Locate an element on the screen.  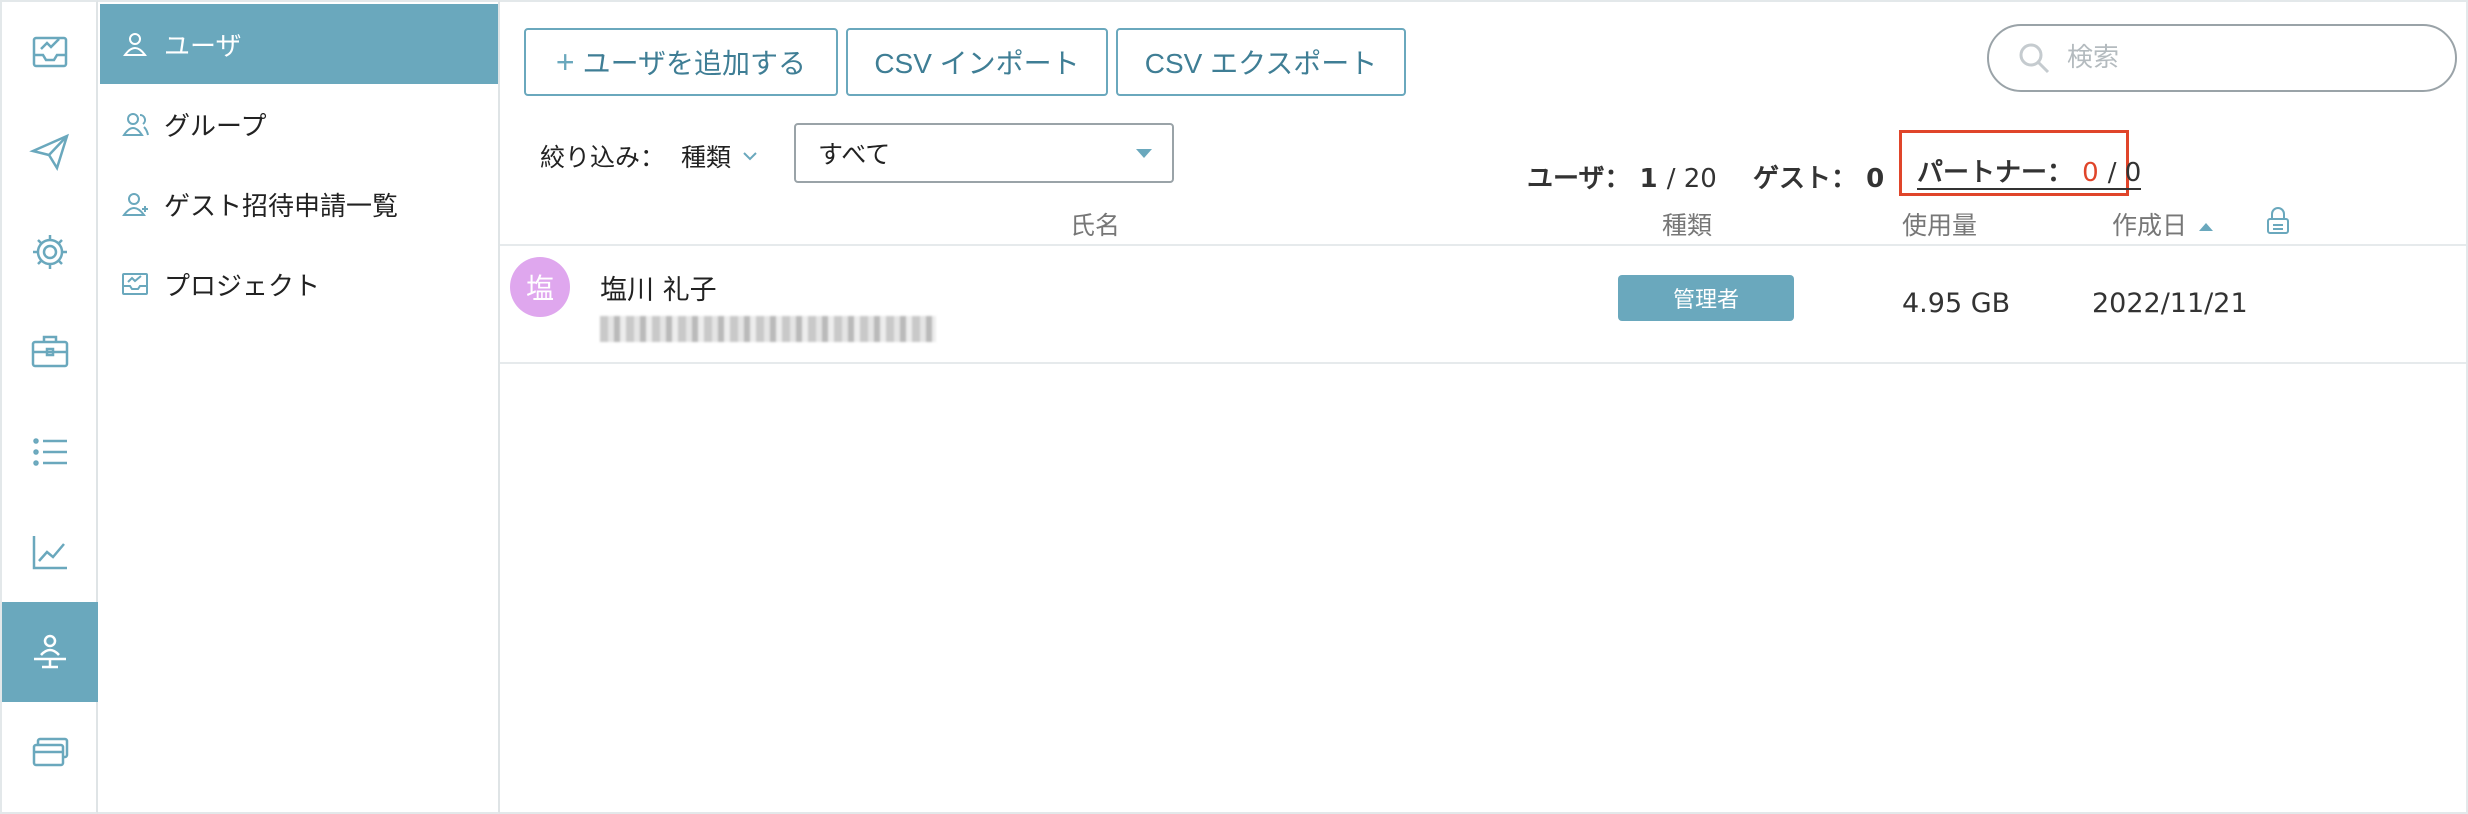
csv-import-button: CSV インポート is located at coordinates (977, 62).